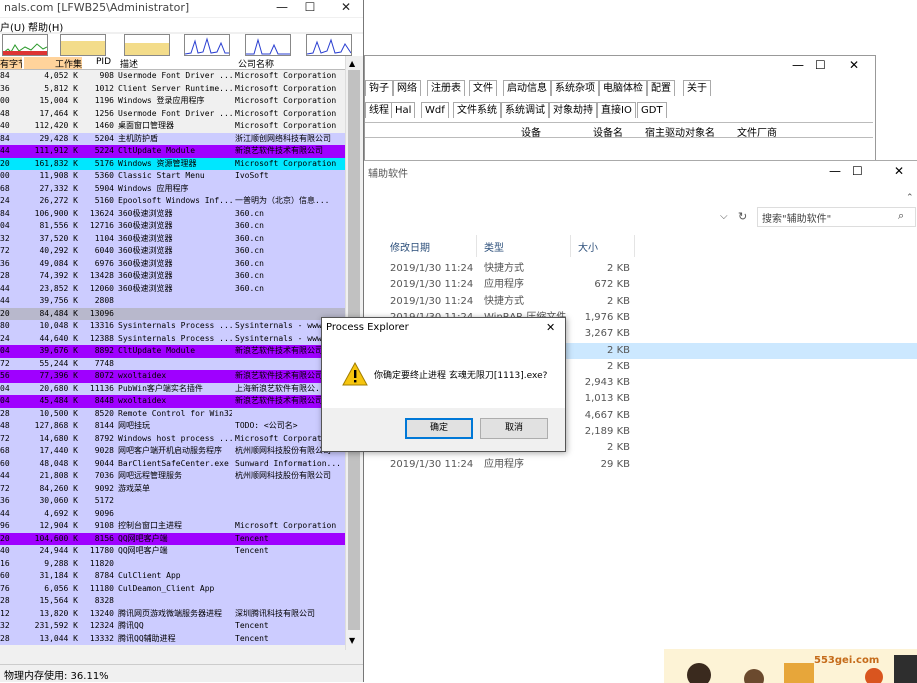  I want to click on tab-item: 网络, so click(407, 88).